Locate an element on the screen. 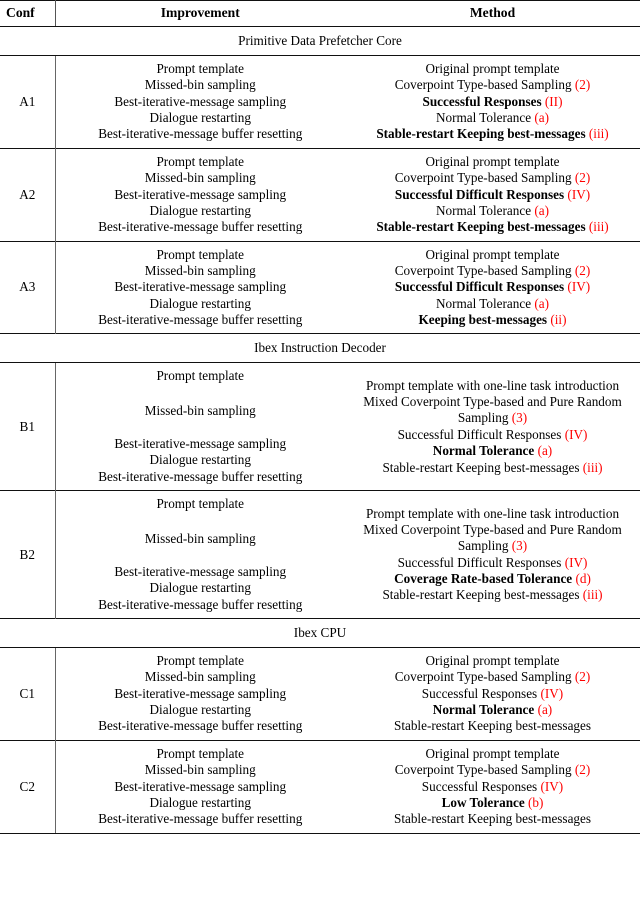  method-text: Normal Tolerance is located at coordinates (483, 451).